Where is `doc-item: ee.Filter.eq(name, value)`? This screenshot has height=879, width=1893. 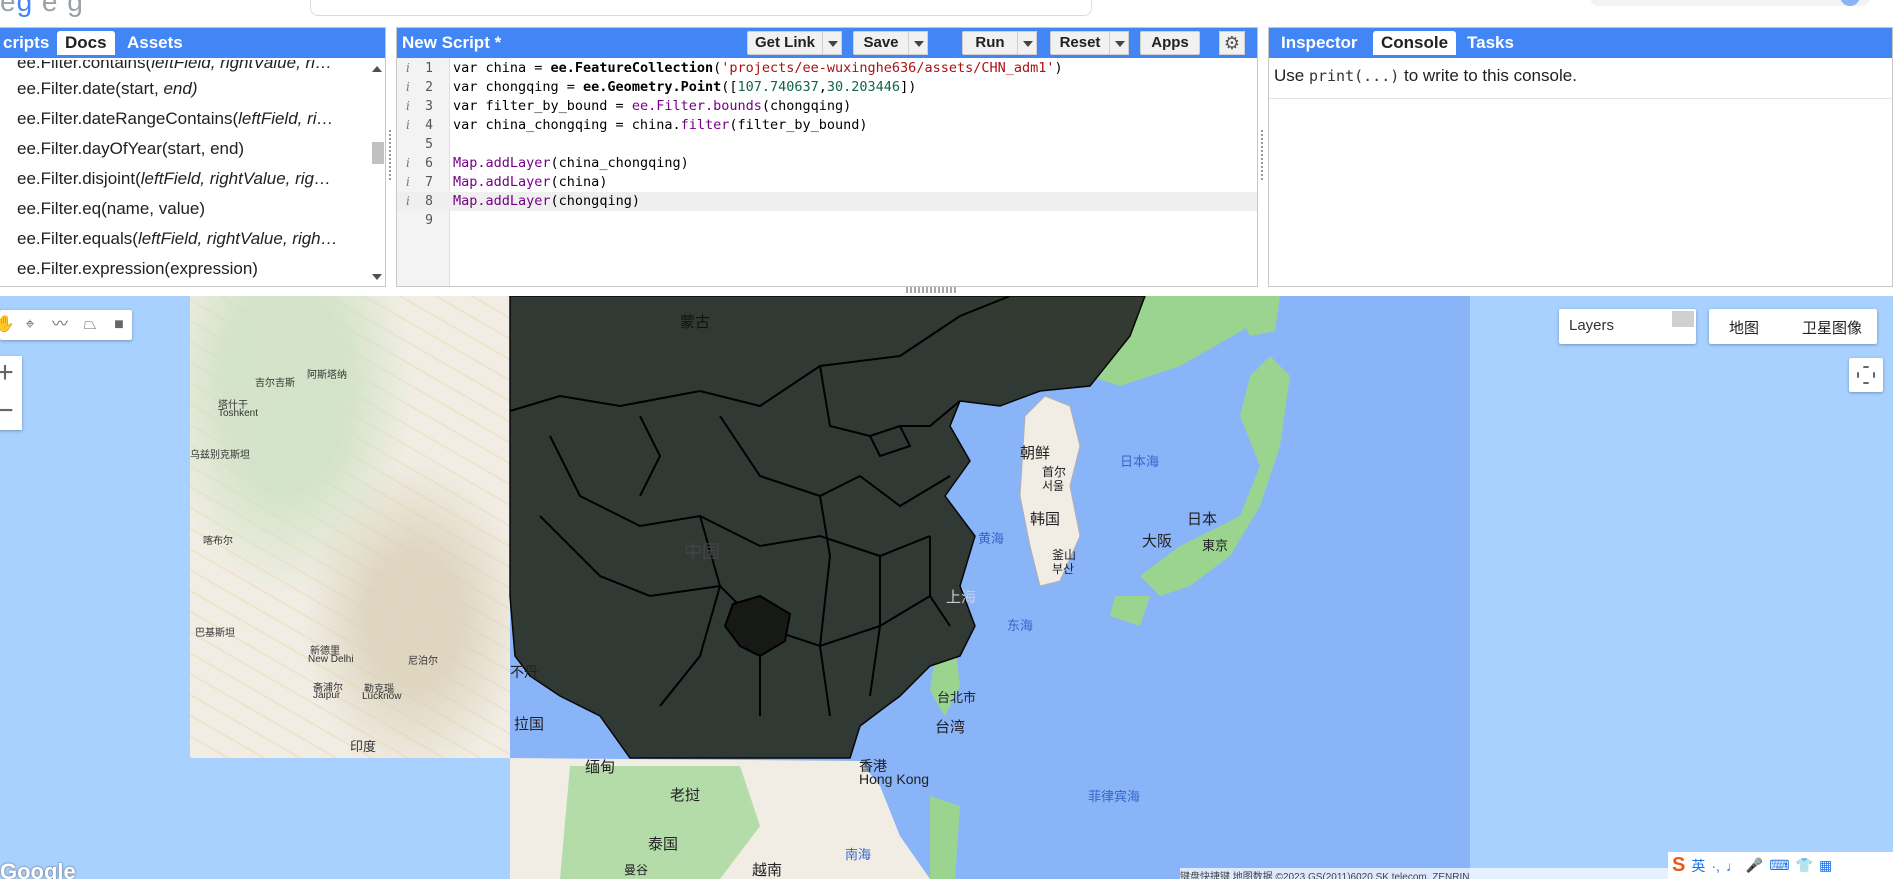
doc-item: ee.Filter.eq(name, value) is located at coordinates (183, 209).